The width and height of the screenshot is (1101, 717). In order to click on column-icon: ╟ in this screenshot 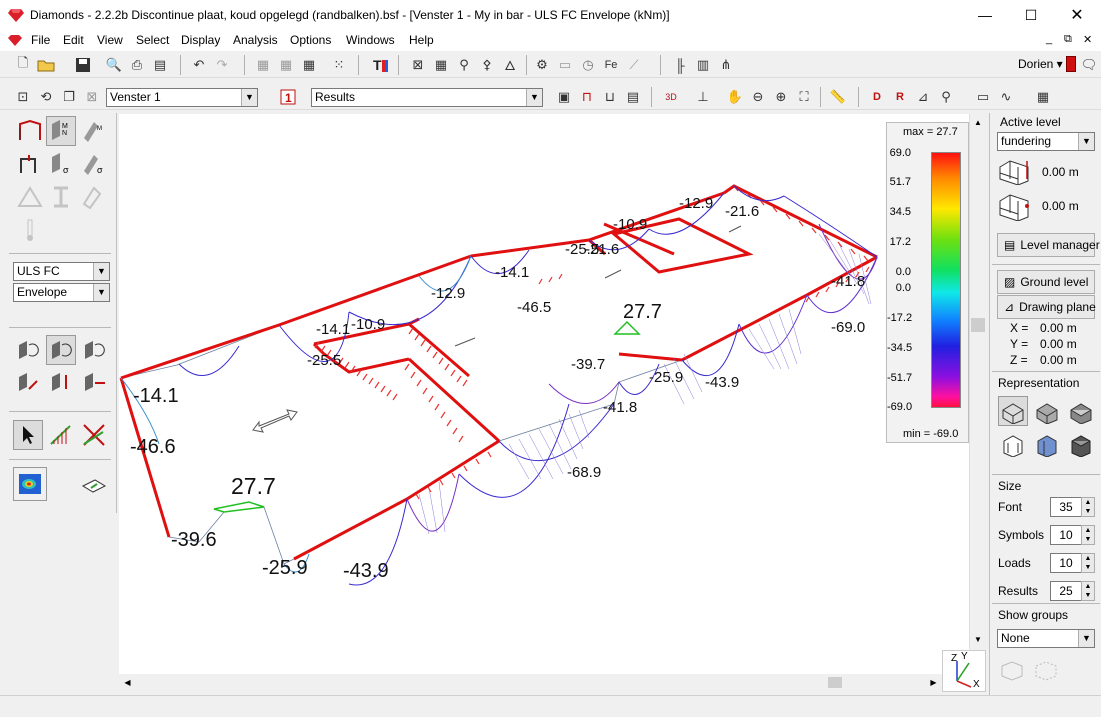, I will do `click(680, 65)`.